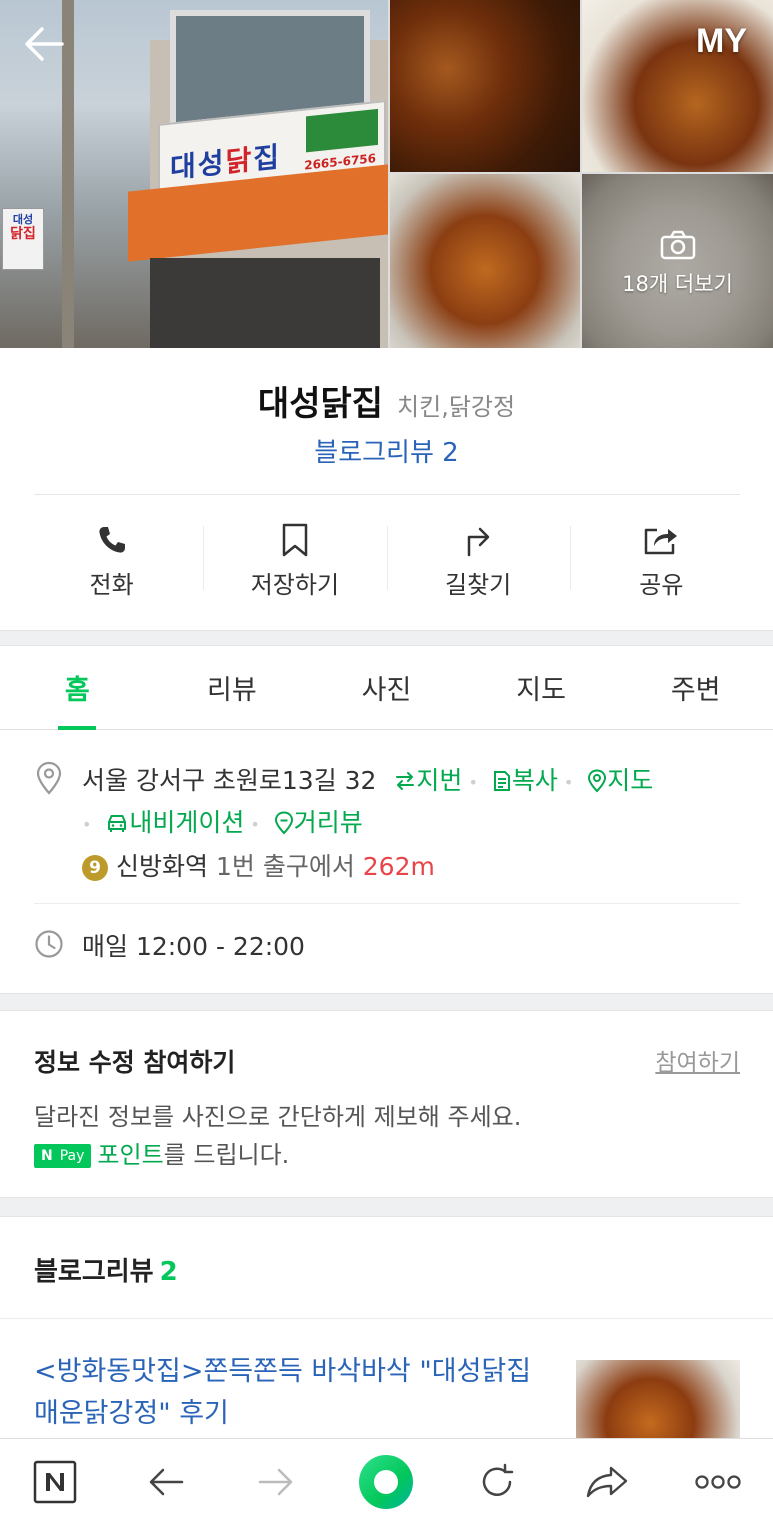 This screenshot has width=773, height=1524. Describe the element at coordinates (295, 585) in the screenshot. I see `save-label: 저장하기` at that location.